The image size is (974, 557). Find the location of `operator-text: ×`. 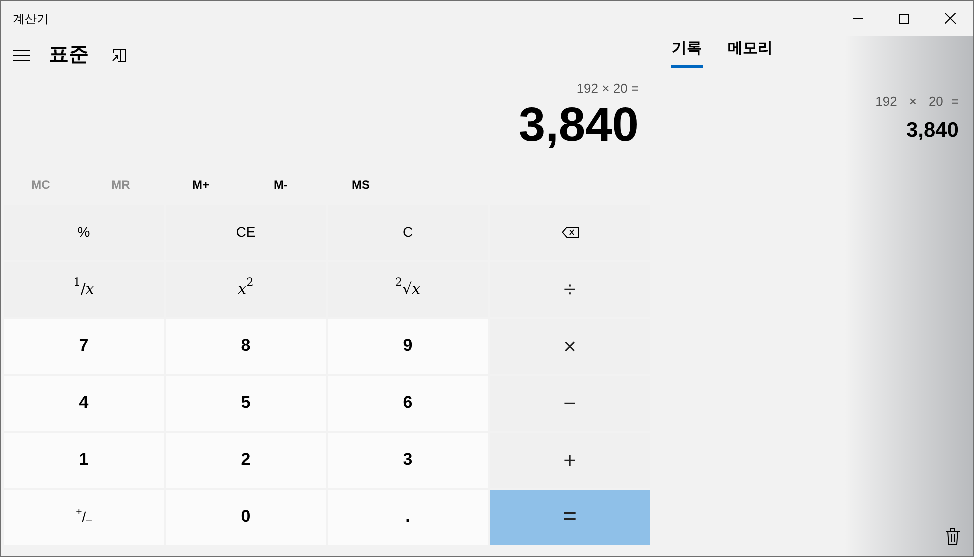

operator-text: × is located at coordinates (913, 101).